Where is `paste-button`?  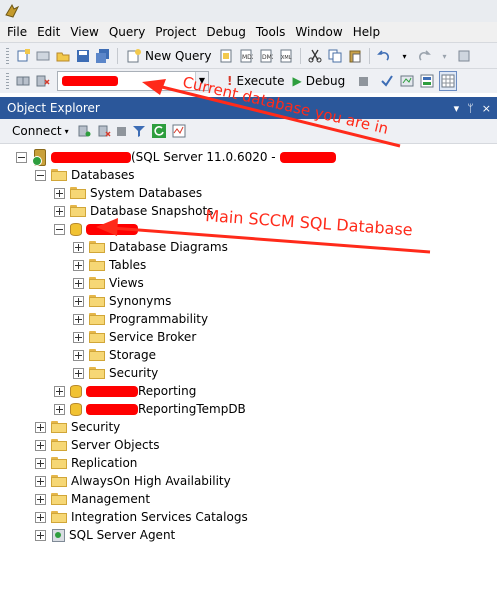
paste-button is located at coordinates (355, 56).